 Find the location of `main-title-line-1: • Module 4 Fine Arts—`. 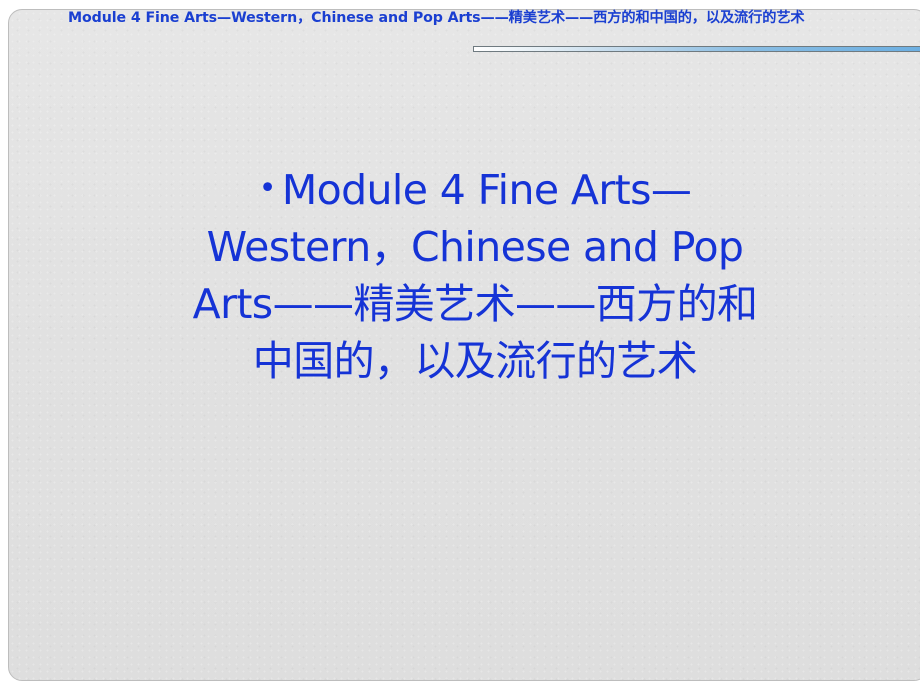

main-title-line-1: • Module 4 Fine Arts— is located at coordinates (475, 189).